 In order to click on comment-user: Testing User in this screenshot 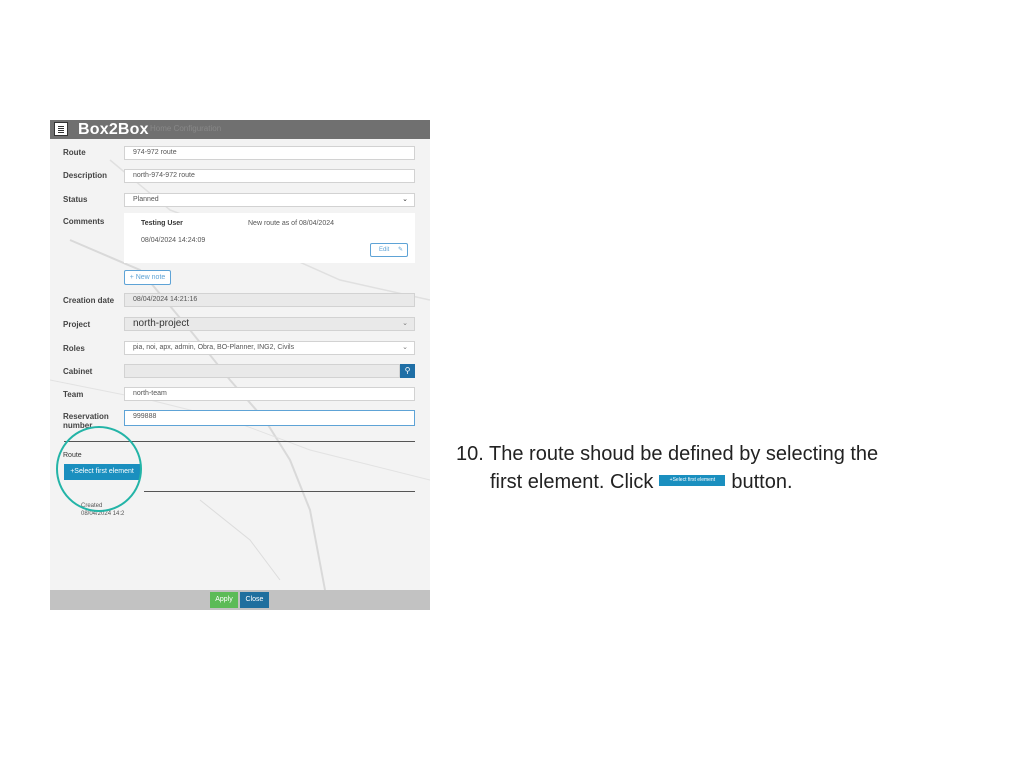, I will do `click(162, 223)`.